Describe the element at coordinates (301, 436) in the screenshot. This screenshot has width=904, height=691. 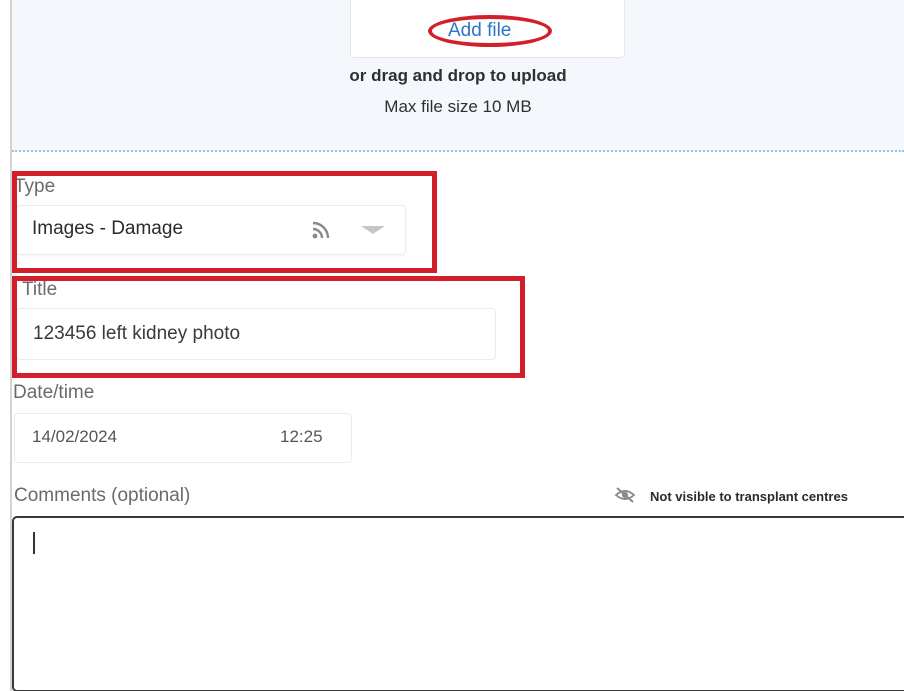
I see `time-value: 12:25` at that location.